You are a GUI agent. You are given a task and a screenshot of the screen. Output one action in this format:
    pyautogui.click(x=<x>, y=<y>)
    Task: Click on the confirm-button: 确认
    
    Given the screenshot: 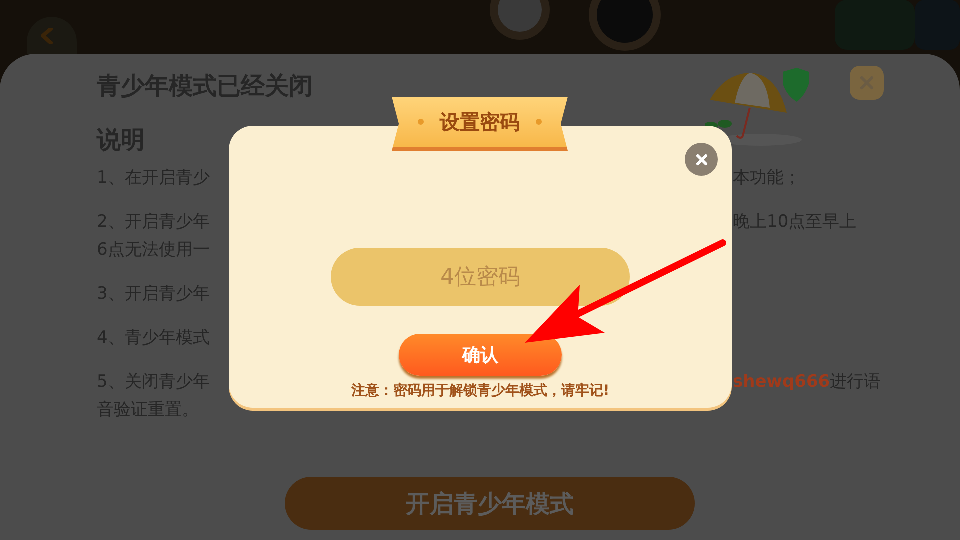 What is the action you would take?
    pyautogui.click(x=480, y=355)
    